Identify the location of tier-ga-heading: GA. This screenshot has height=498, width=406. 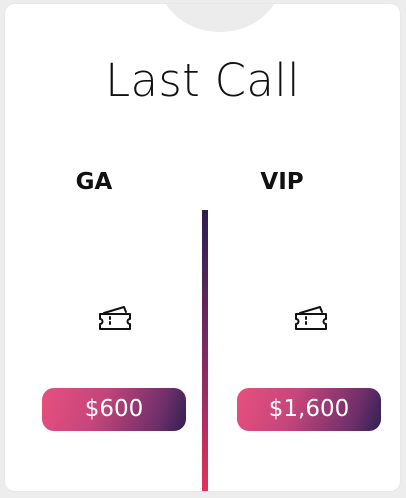
(94, 182).